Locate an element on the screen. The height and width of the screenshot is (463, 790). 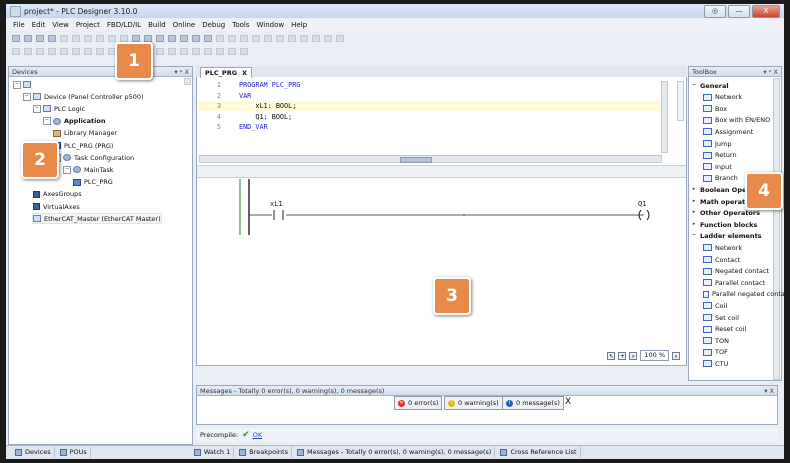
undo-icon is located at coordinates (64, 38).